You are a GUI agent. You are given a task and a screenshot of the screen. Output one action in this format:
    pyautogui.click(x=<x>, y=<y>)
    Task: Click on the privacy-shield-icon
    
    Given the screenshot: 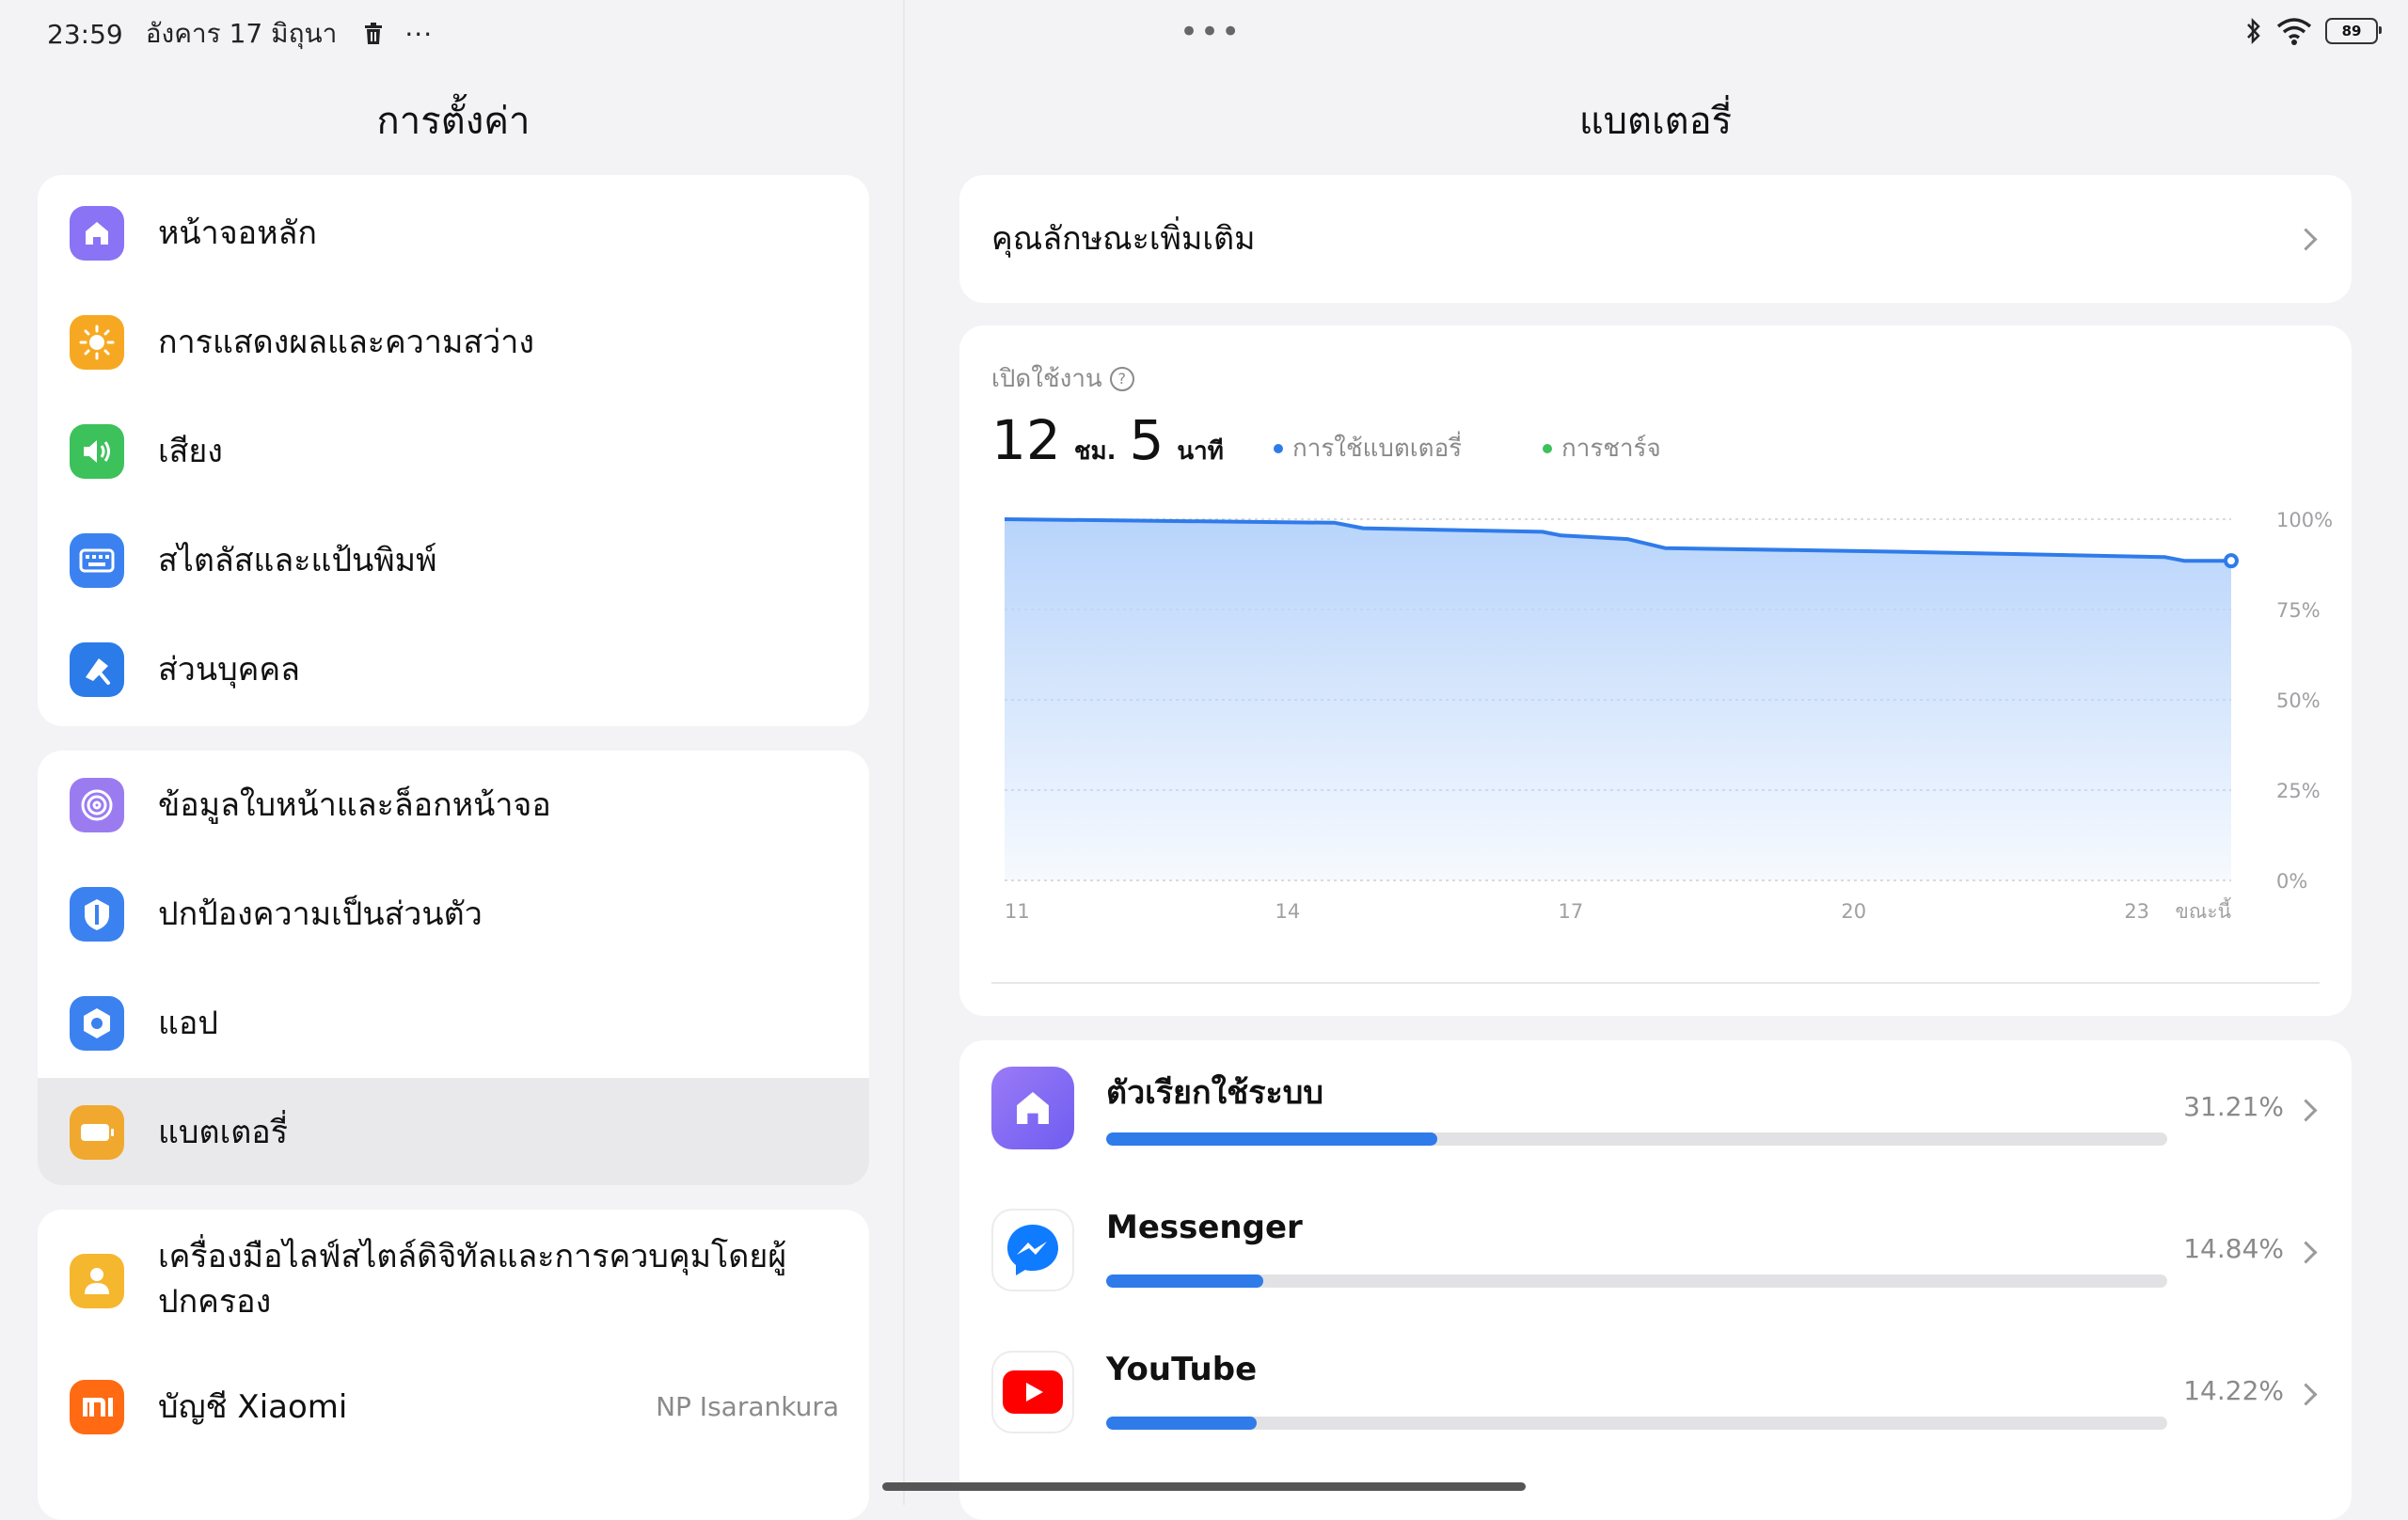 What is the action you would take?
    pyautogui.click(x=97, y=914)
    